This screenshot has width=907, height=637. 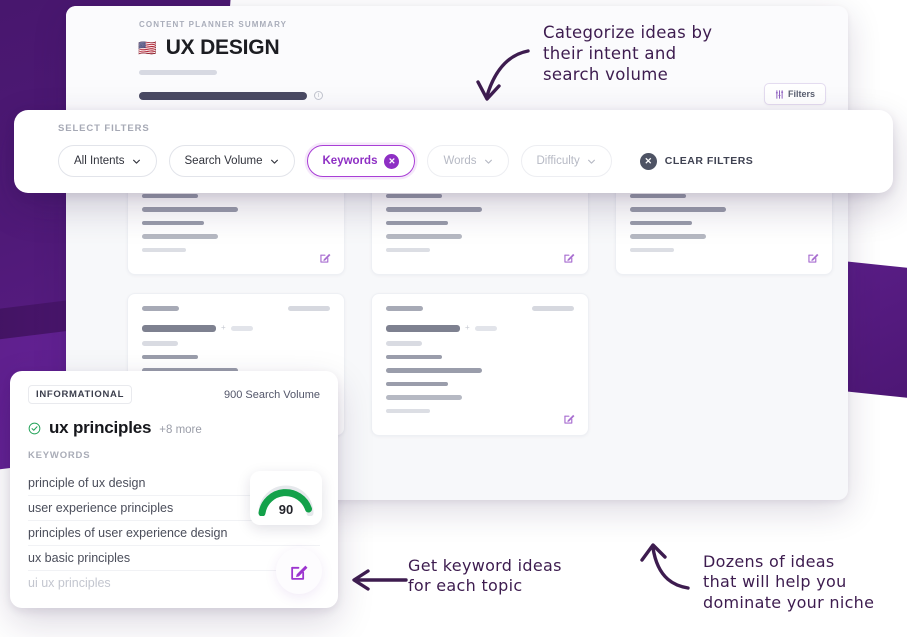 I want to click on difficulty-gauge: 90, so click(x=286, y=498).